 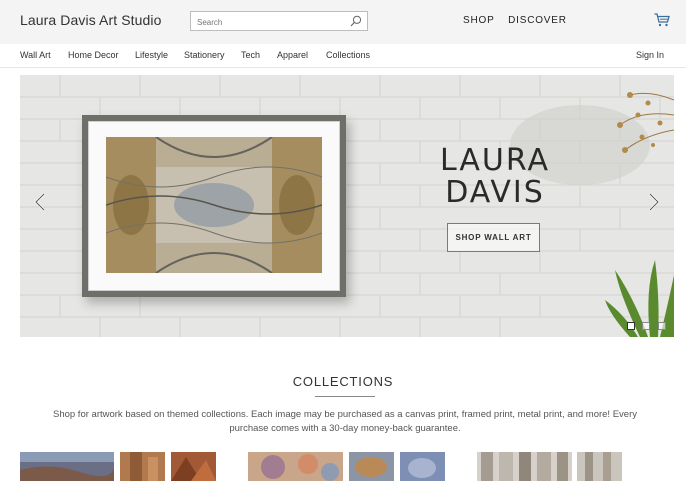 I want to click on brand-title: Laura Davis Art Studio, so click(x=91, y=20).